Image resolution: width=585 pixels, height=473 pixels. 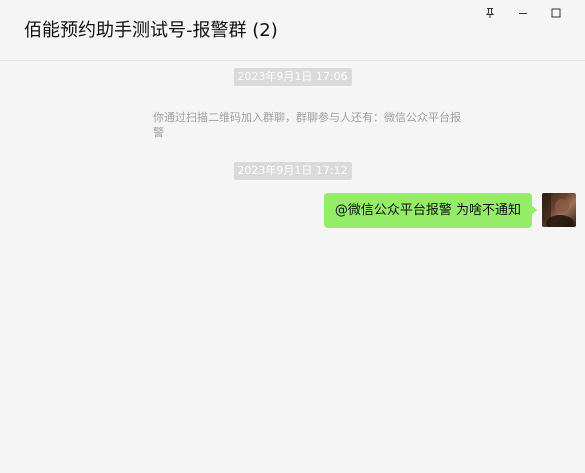 I want to click on pin-icon, so click(x=490, y=13).